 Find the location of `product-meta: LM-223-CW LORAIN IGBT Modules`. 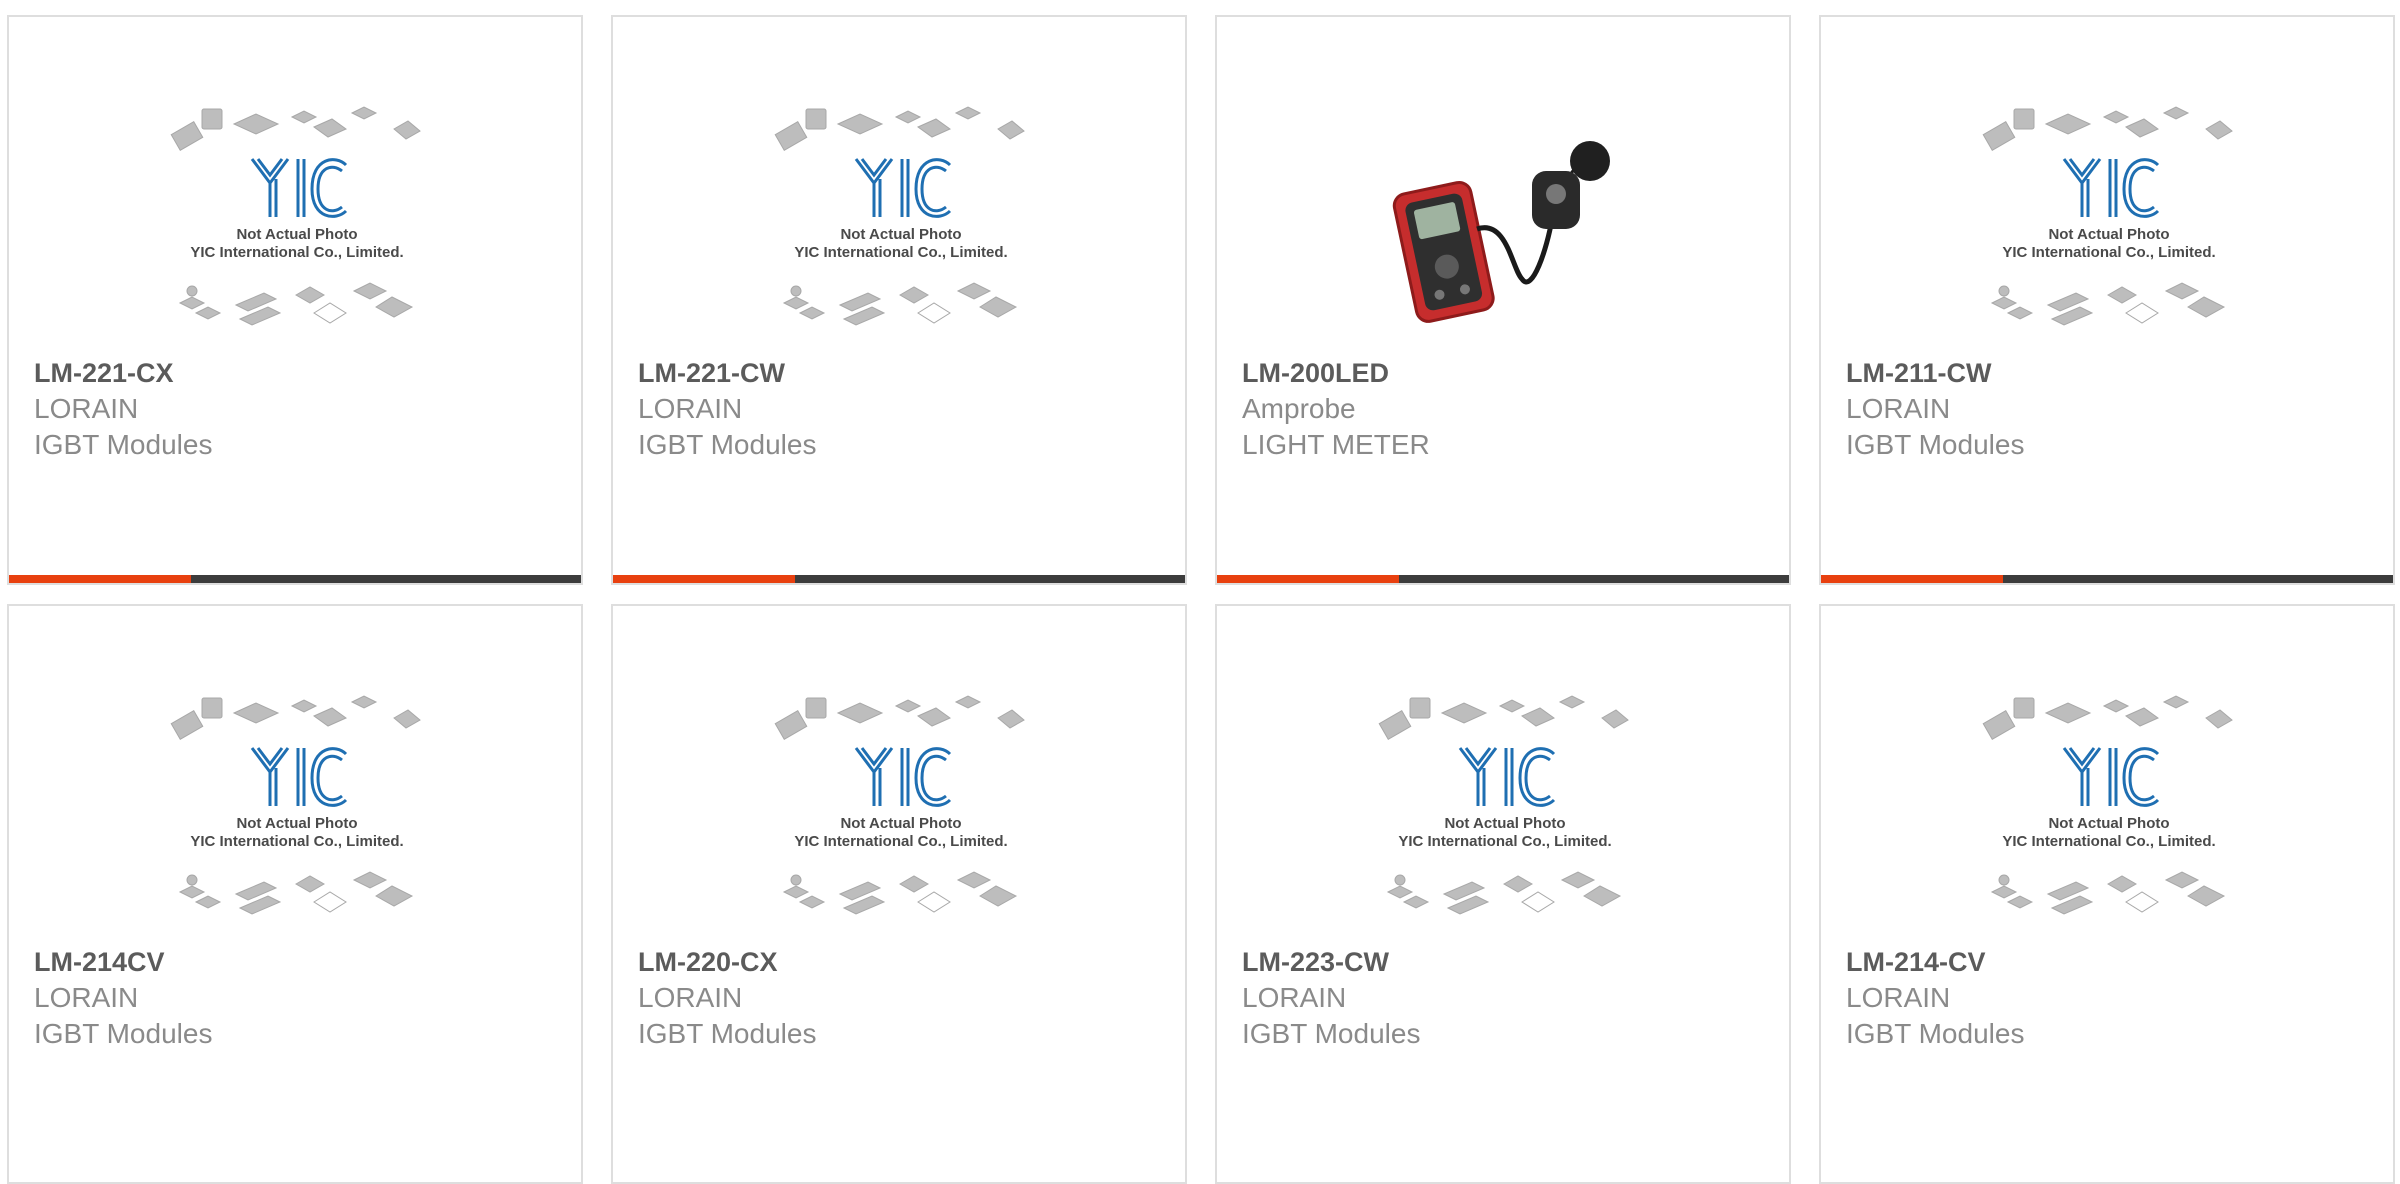

product-meta: LM-223-CW LORAIN IGBT Modules is located at coordinates (1502, 998).